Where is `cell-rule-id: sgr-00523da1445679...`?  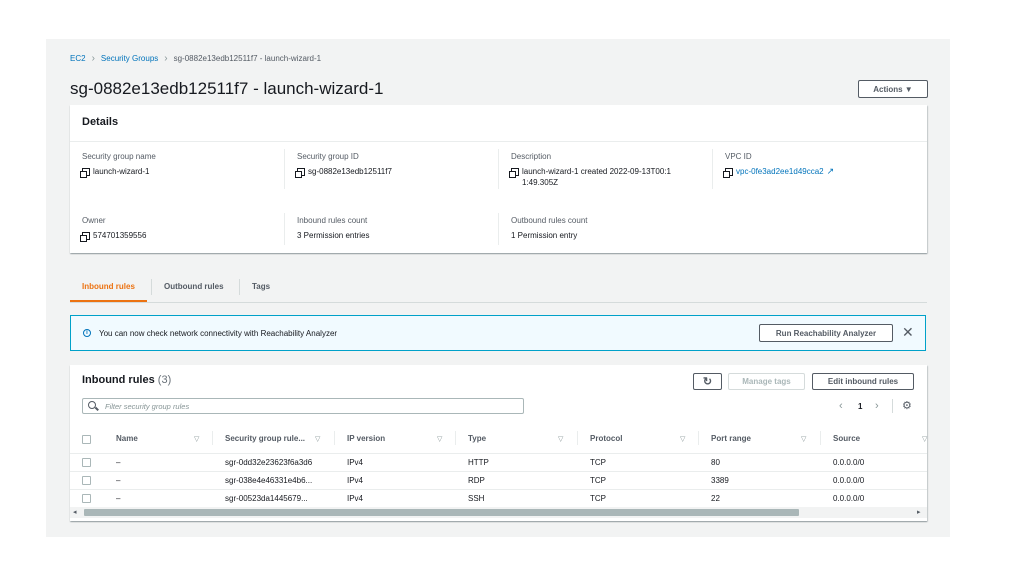
cell-rule-id: sgr-00523da1445679... is located at coordinates (266, 498).